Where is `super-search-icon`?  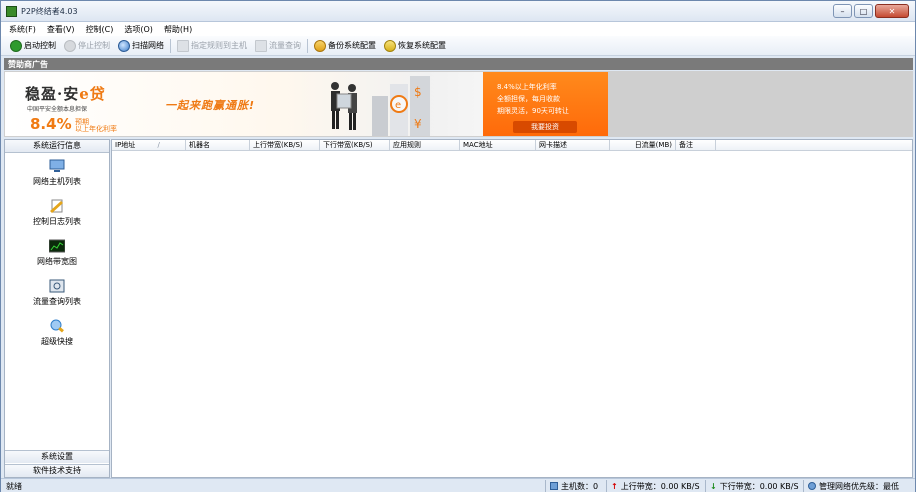 super-search-icon is located at coordinates (57, 326).